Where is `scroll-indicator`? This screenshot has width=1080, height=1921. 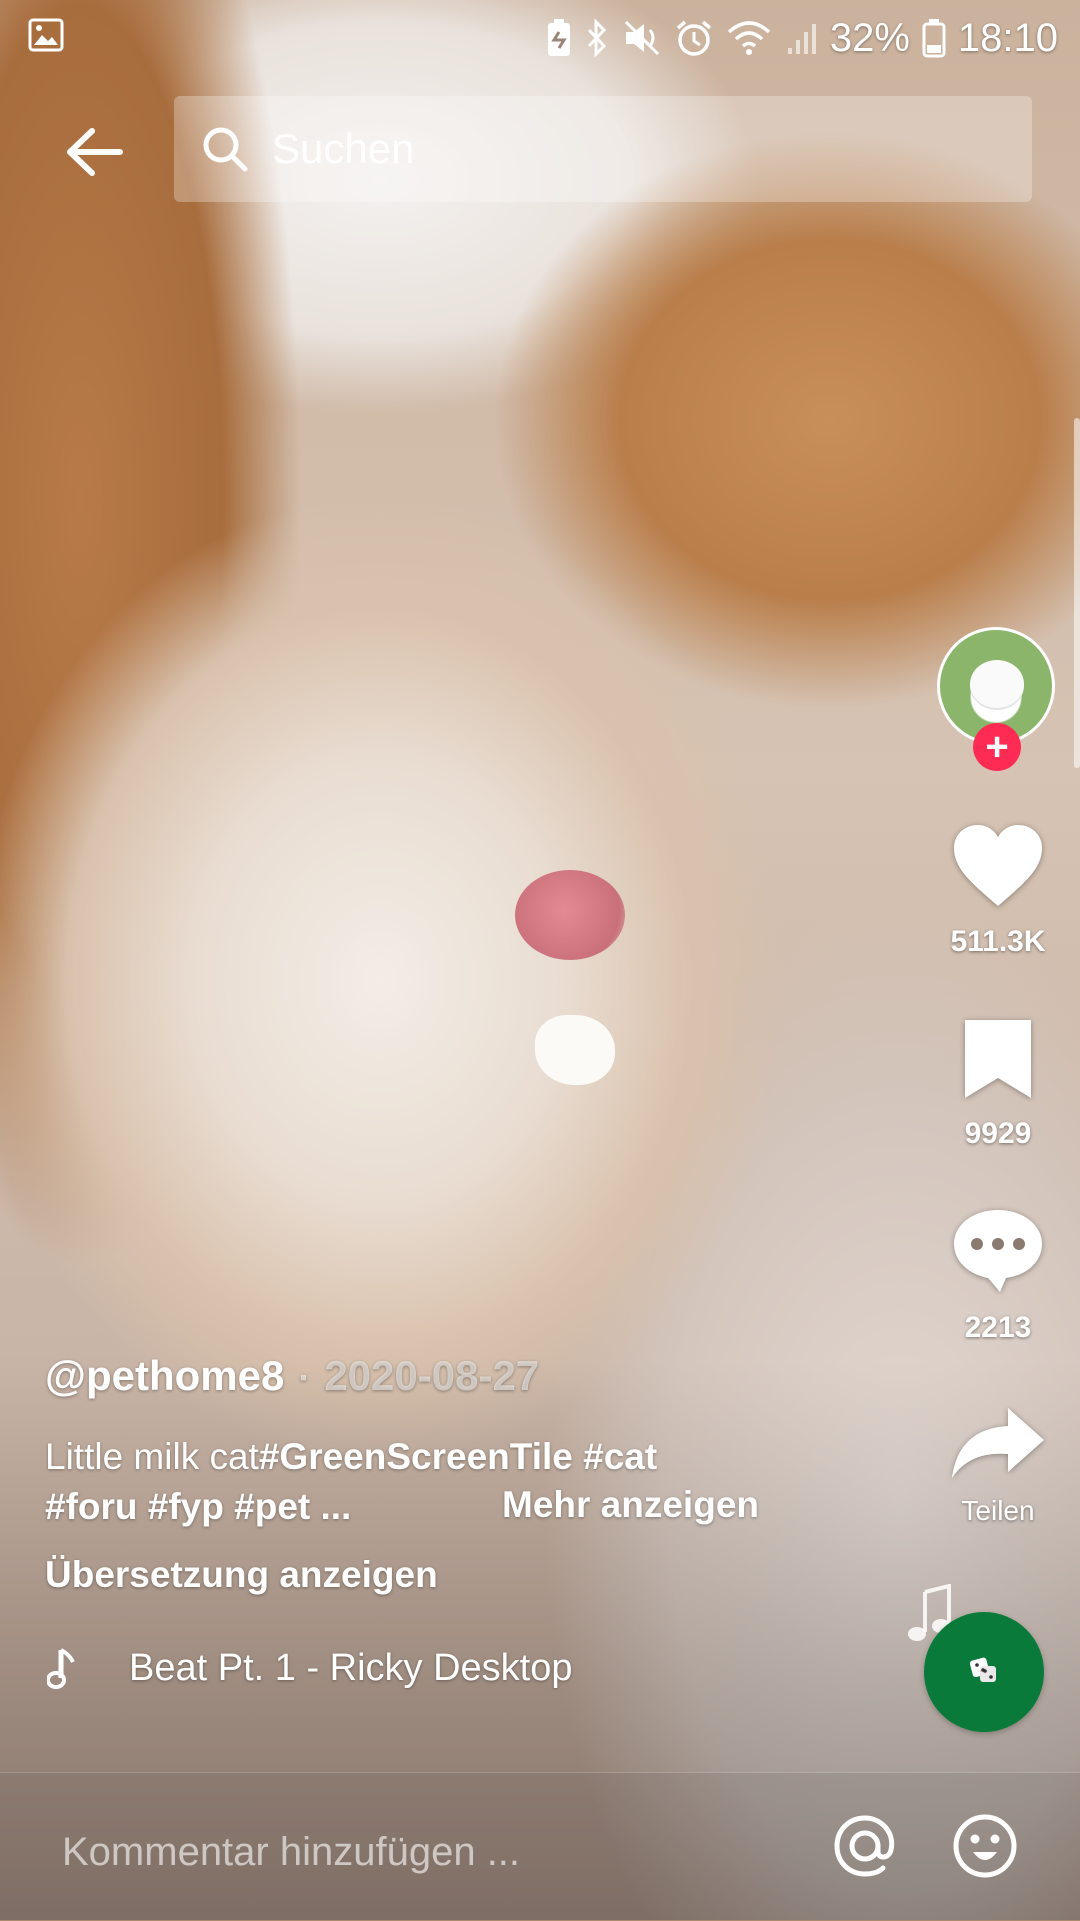 scroll-indicator is located at coordinates (1077, 593).